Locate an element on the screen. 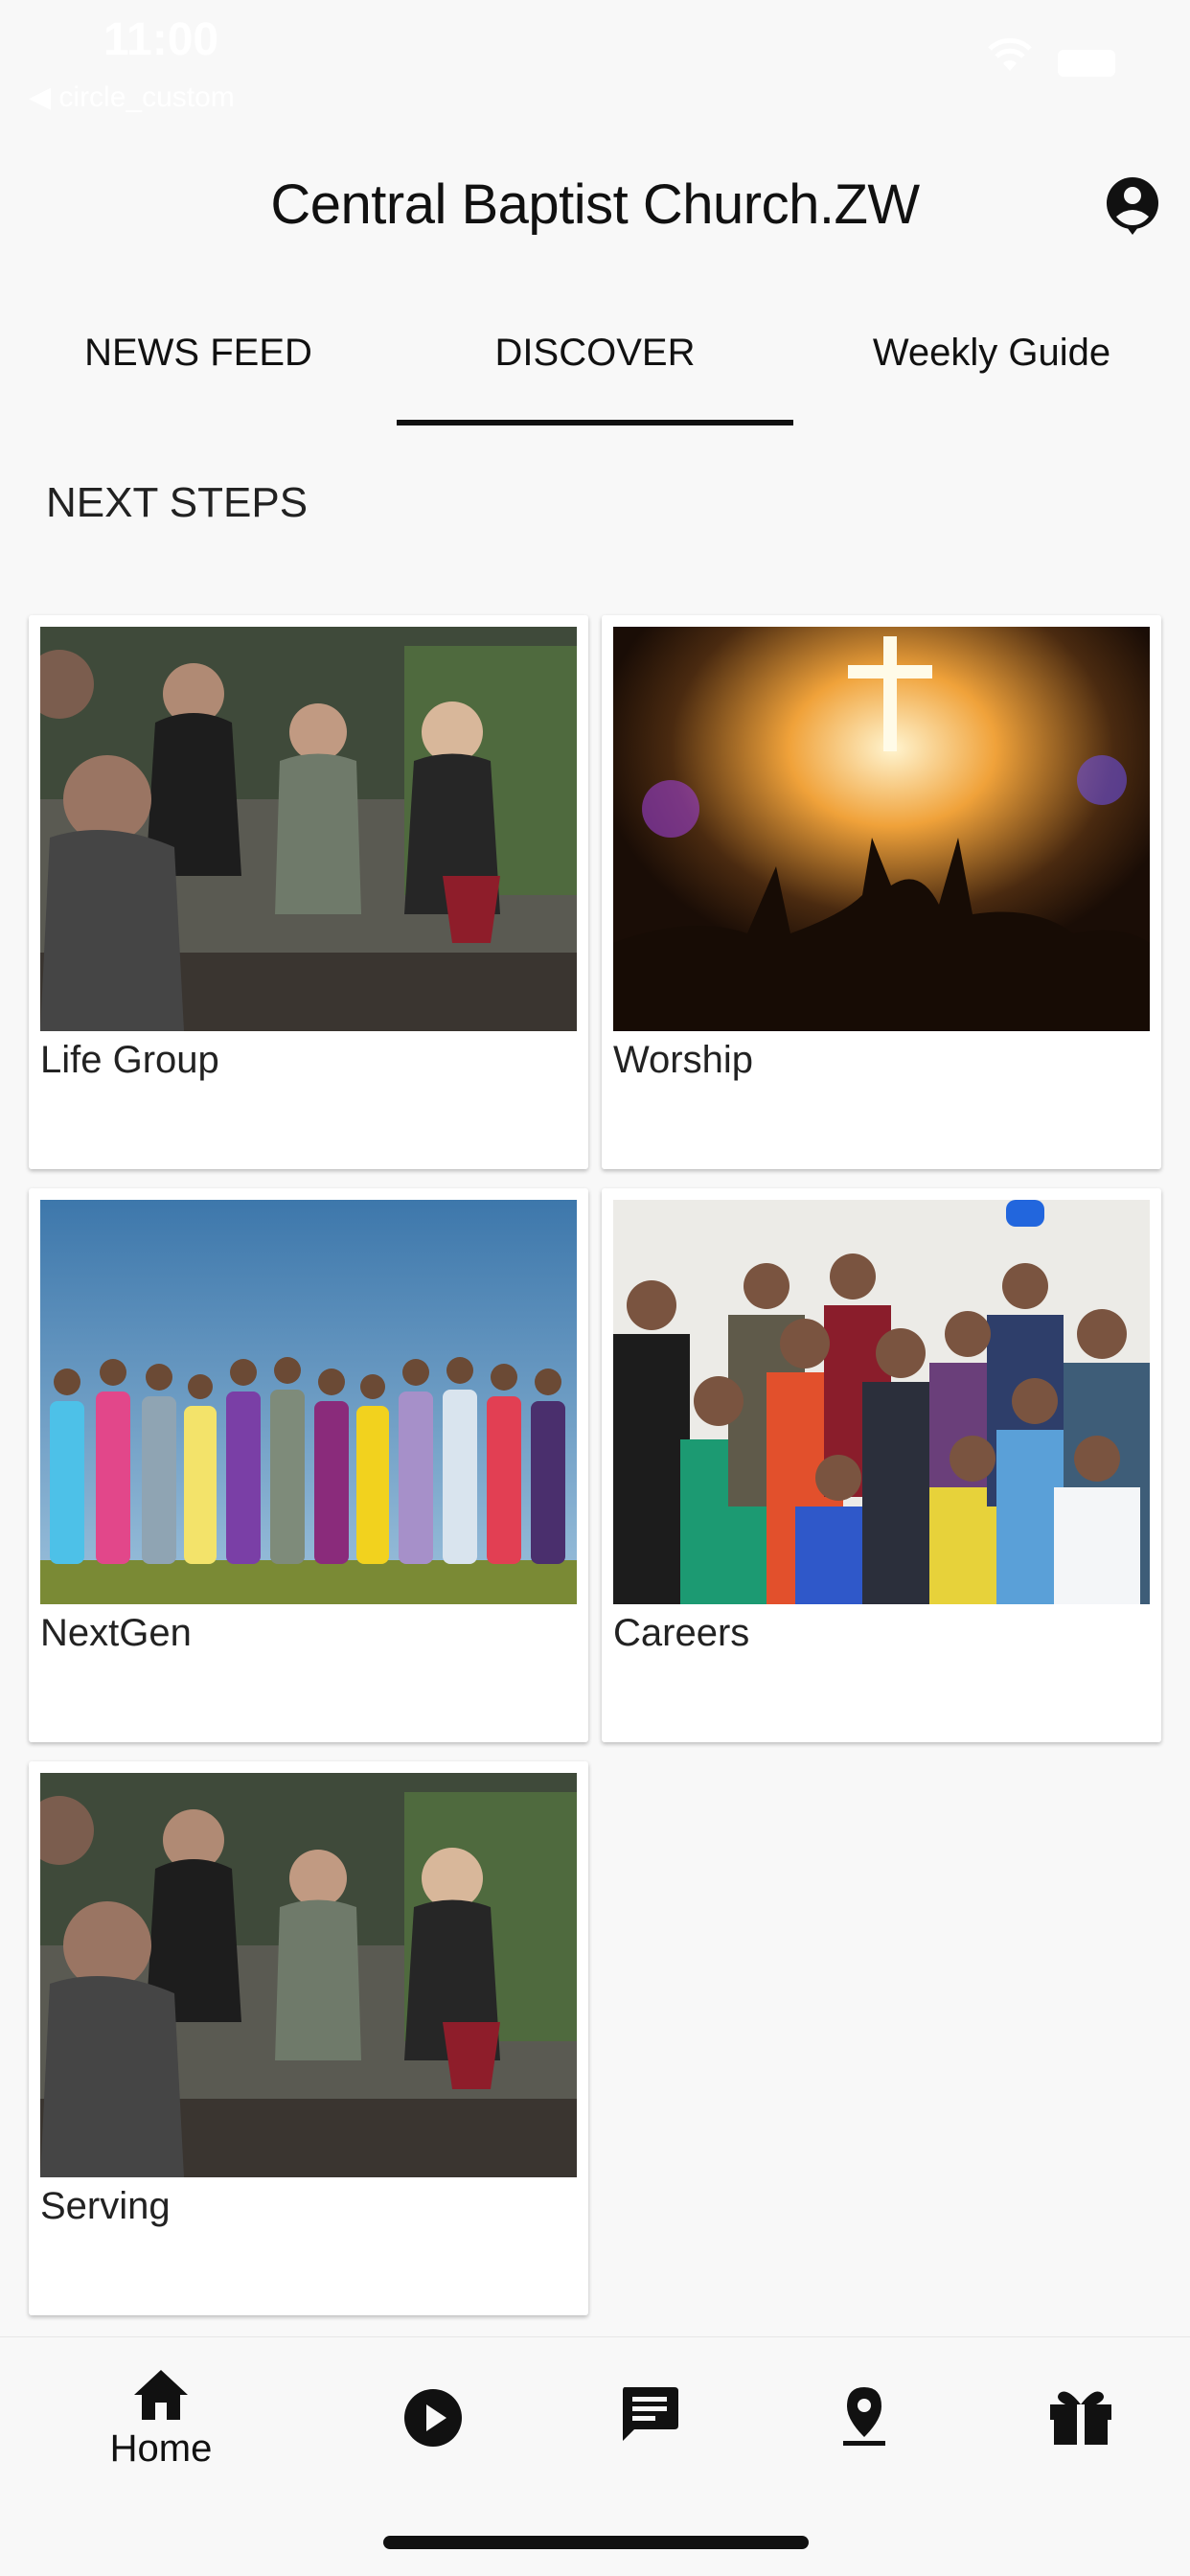 This screenshot has width=1190, height=2576. card-label: Worship is located at coordinates (683, 1060).